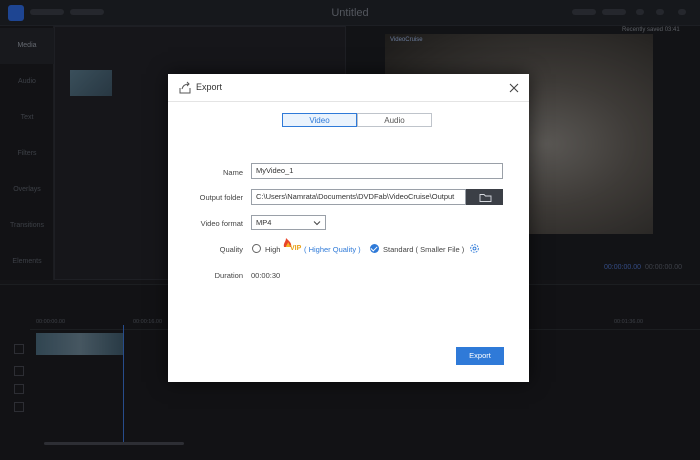  I want to click on browse-folder-button, so click(484, 197).